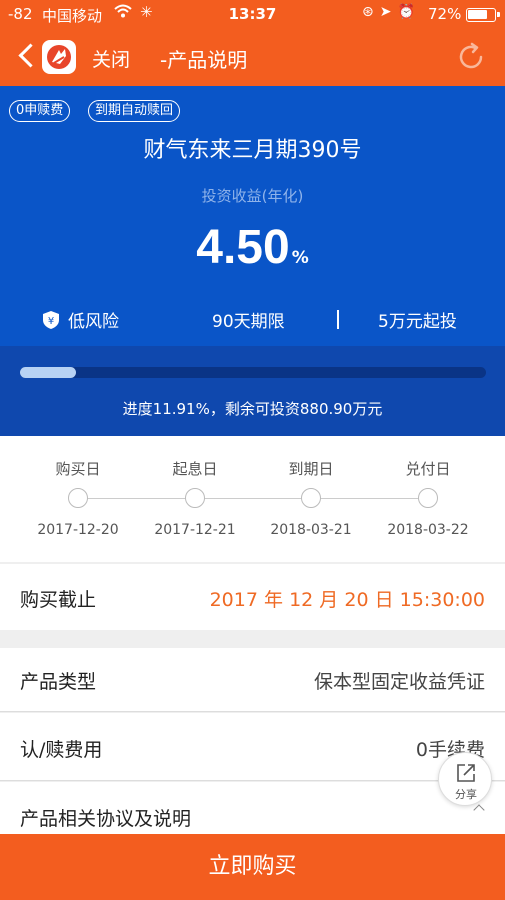 The image size is (505, 900). Describe the element at coordinates (428, 469) in the screenshot. I see `timeline-label: 兑付日` at that location.